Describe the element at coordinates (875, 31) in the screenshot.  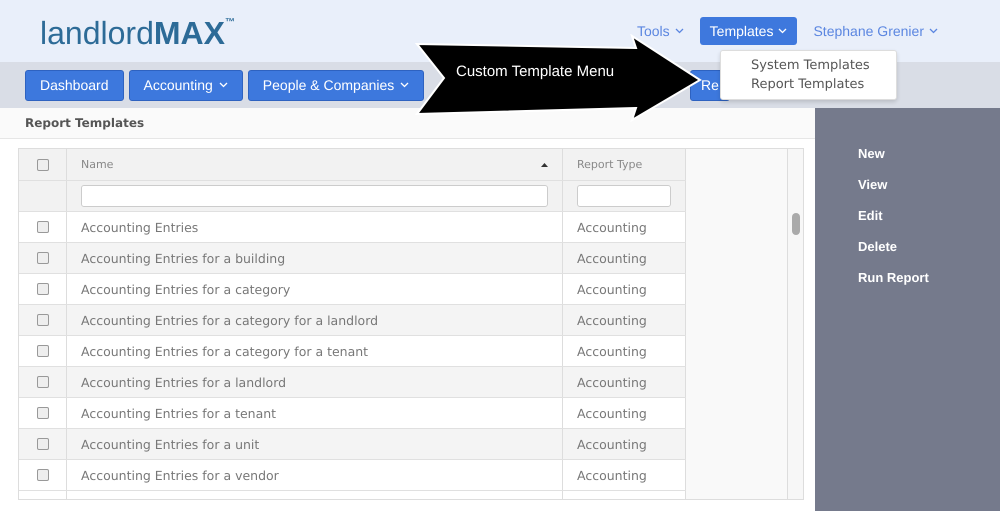
I see `top-menu-item: Stephane Grenier` at that location.